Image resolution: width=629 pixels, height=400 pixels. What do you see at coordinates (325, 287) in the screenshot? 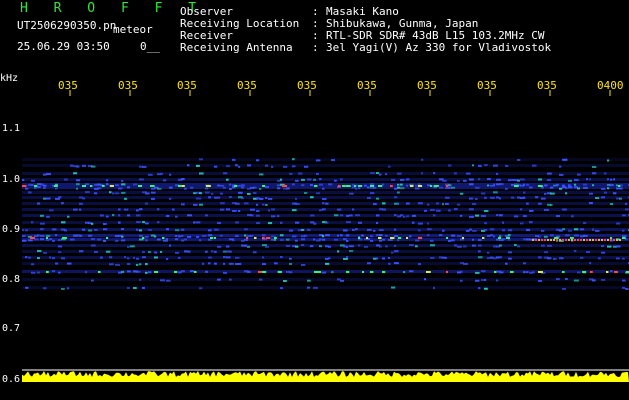
I see `band-row` at bounding box center [325, 287].